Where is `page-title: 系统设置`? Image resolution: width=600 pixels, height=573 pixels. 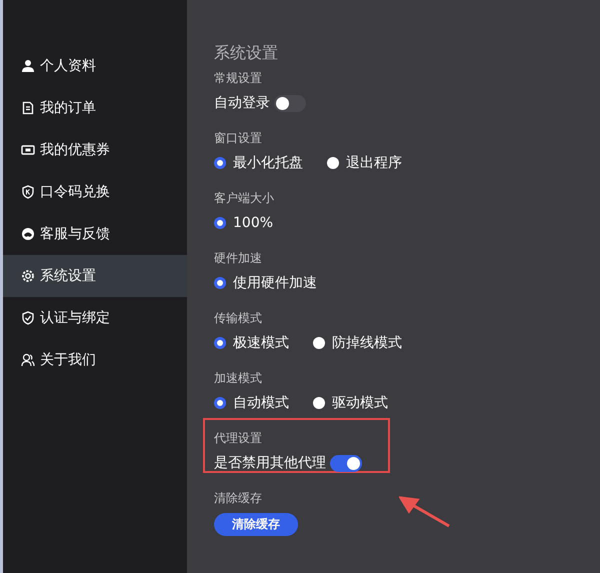
page-title: 系统设置 is located at coordinates (246, 53).